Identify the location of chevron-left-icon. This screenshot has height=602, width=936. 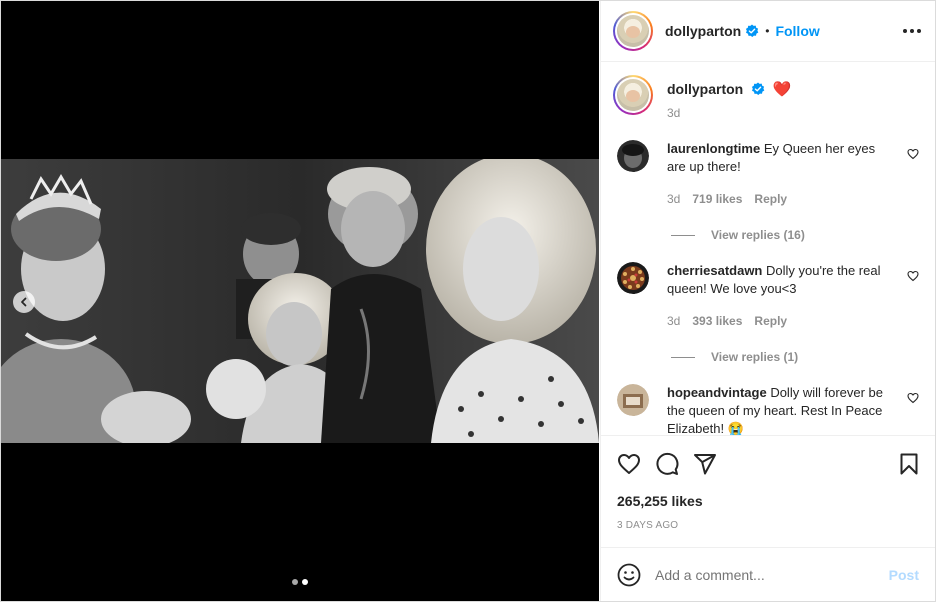
(24, 302).